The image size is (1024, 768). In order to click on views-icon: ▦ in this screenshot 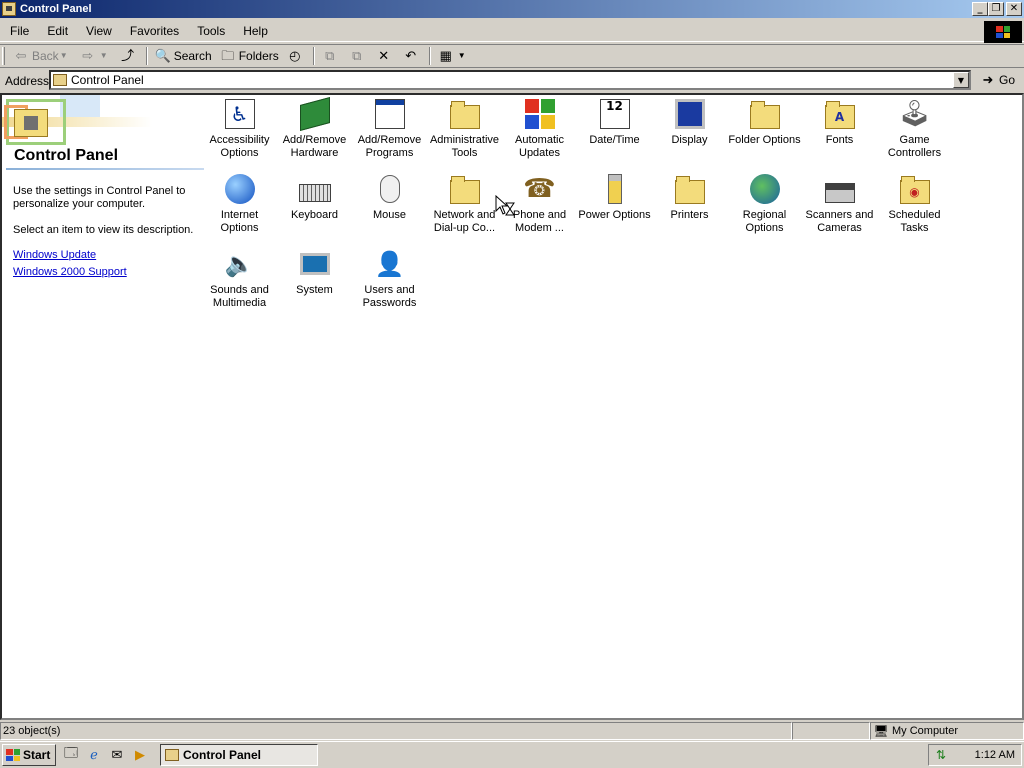, I will do `click(445, 55)`.